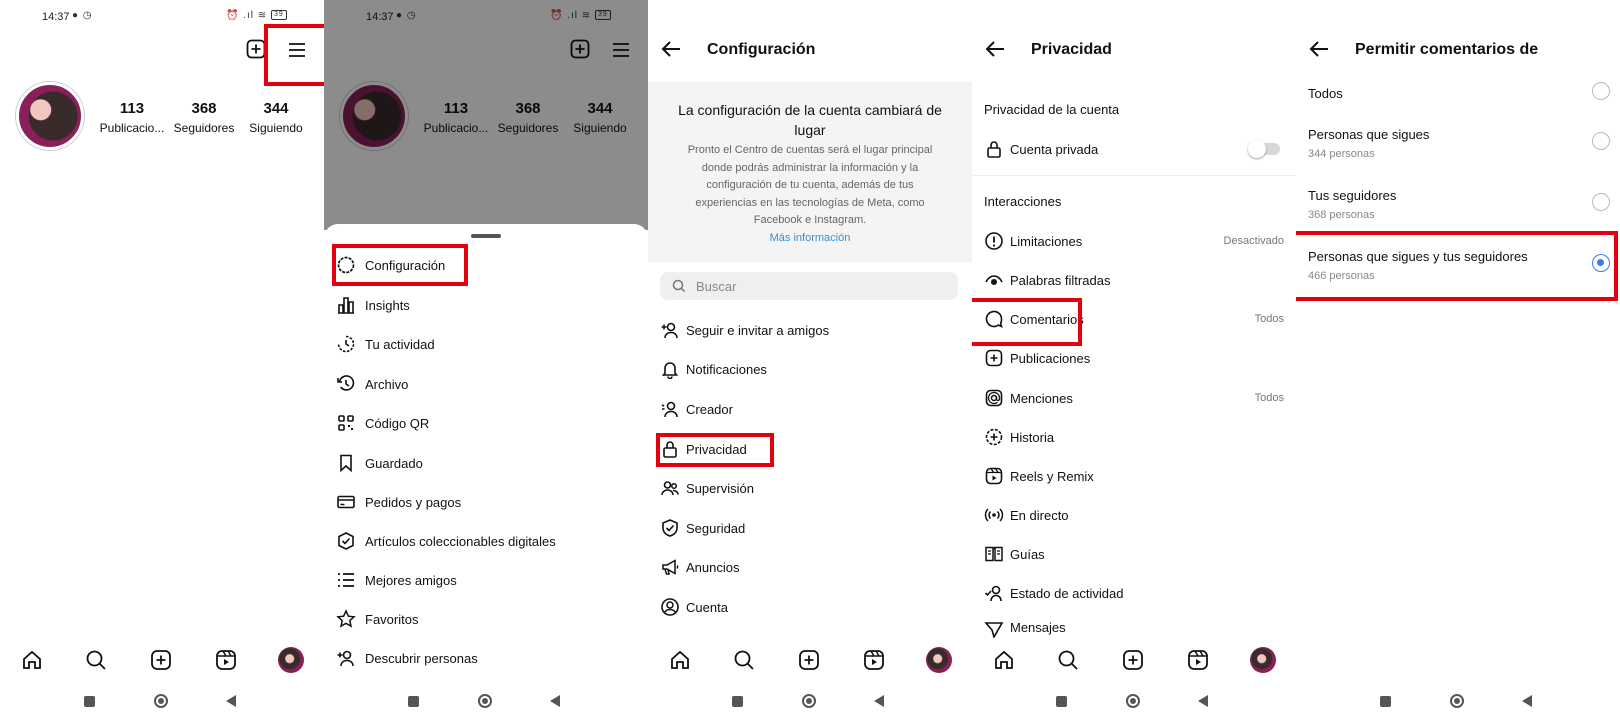 The height and width of the screenshot is (720, 1620). Describe the element at coordinates (276, 117) in the screenshot. I see `stat-following: 344 Siguiendo` at that location.